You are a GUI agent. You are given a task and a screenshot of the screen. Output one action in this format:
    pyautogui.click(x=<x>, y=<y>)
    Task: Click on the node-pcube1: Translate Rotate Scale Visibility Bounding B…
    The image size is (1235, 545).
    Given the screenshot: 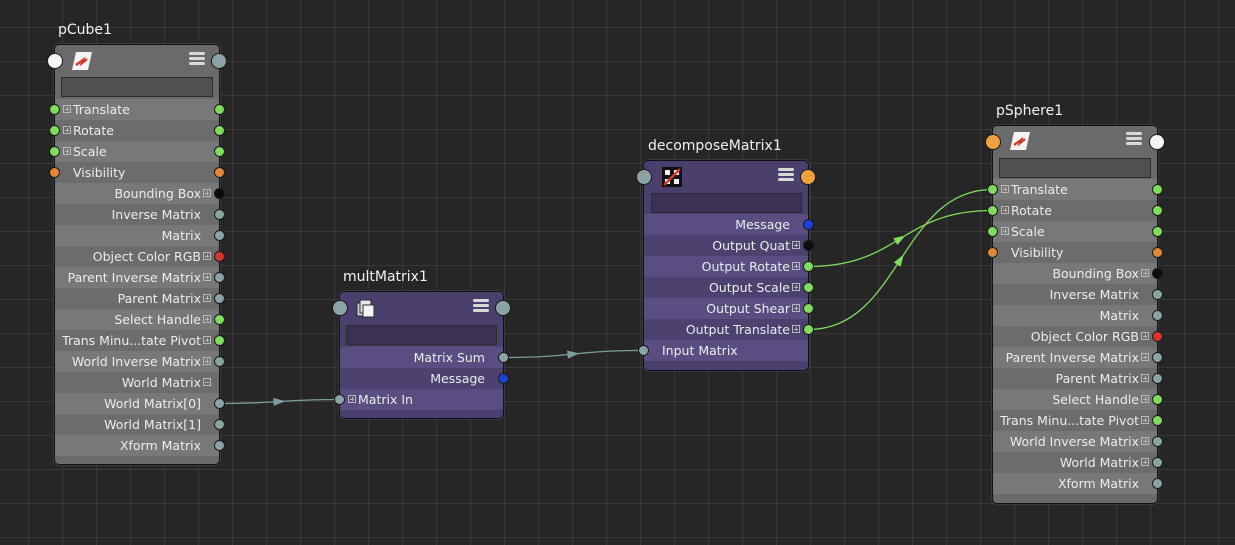 What is the action you would take?
    pyautogui.click(x=137, y=254)
    